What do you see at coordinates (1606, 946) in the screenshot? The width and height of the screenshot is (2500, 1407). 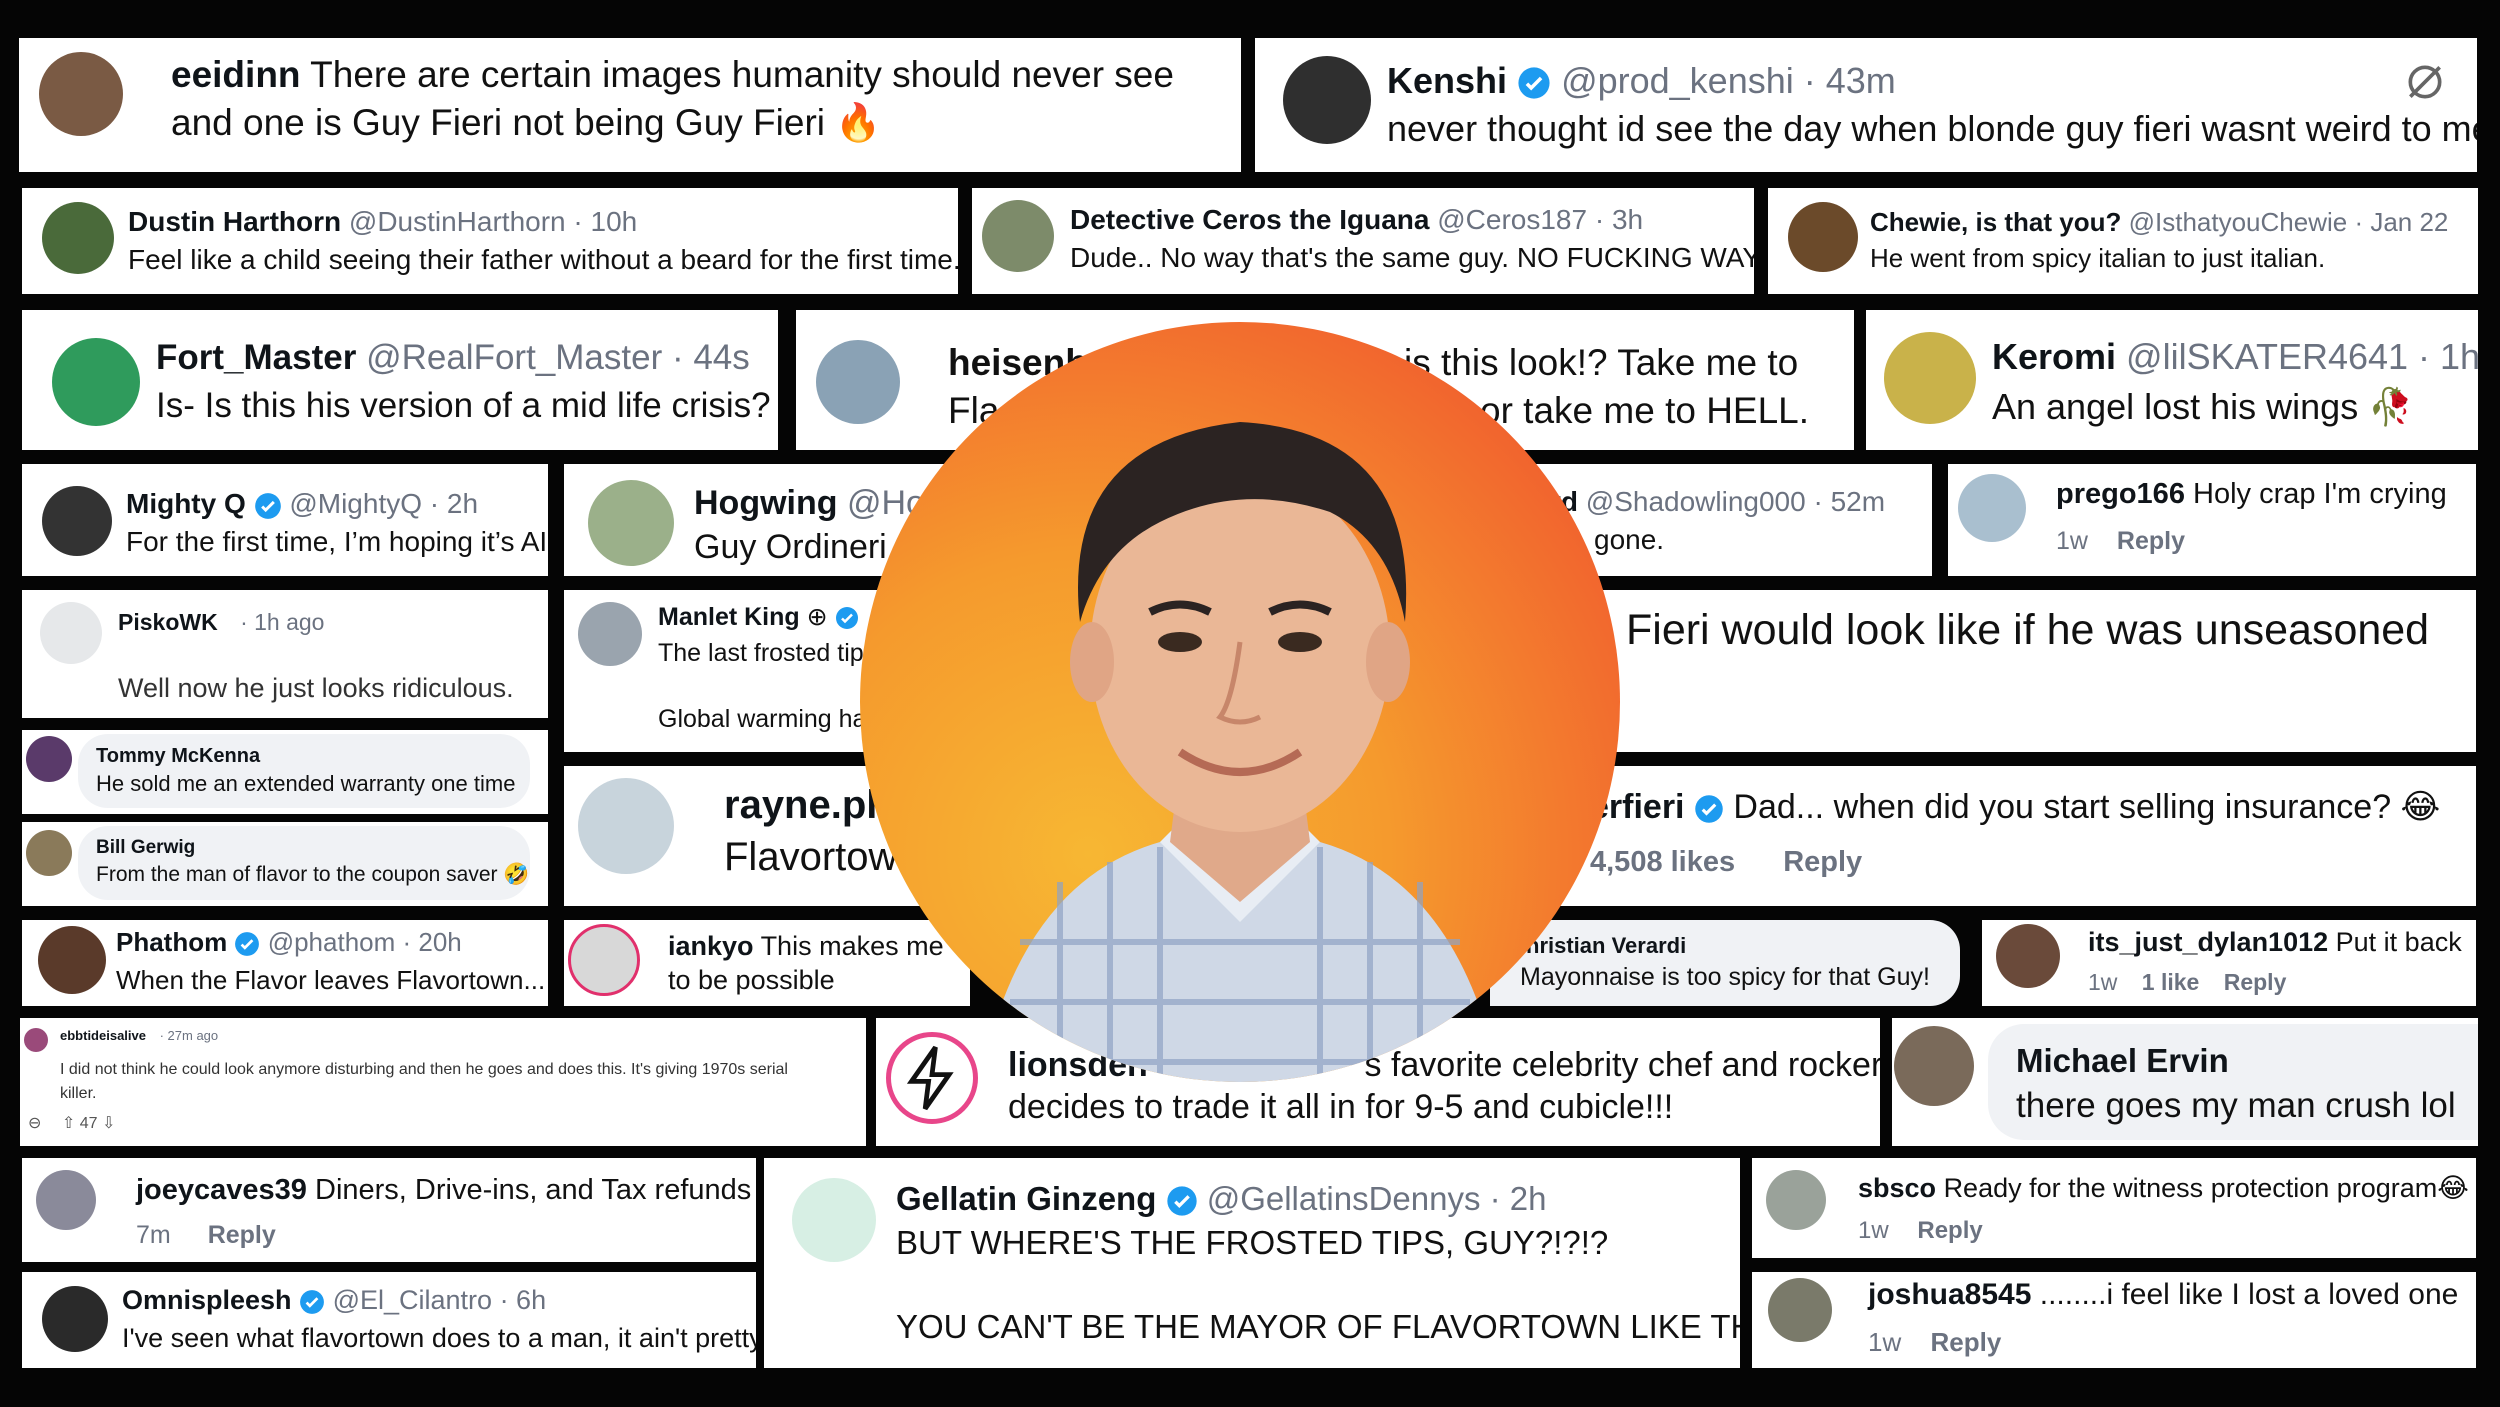 I see `display-name: hristian Verardi` at bounding box center [1606, 946].